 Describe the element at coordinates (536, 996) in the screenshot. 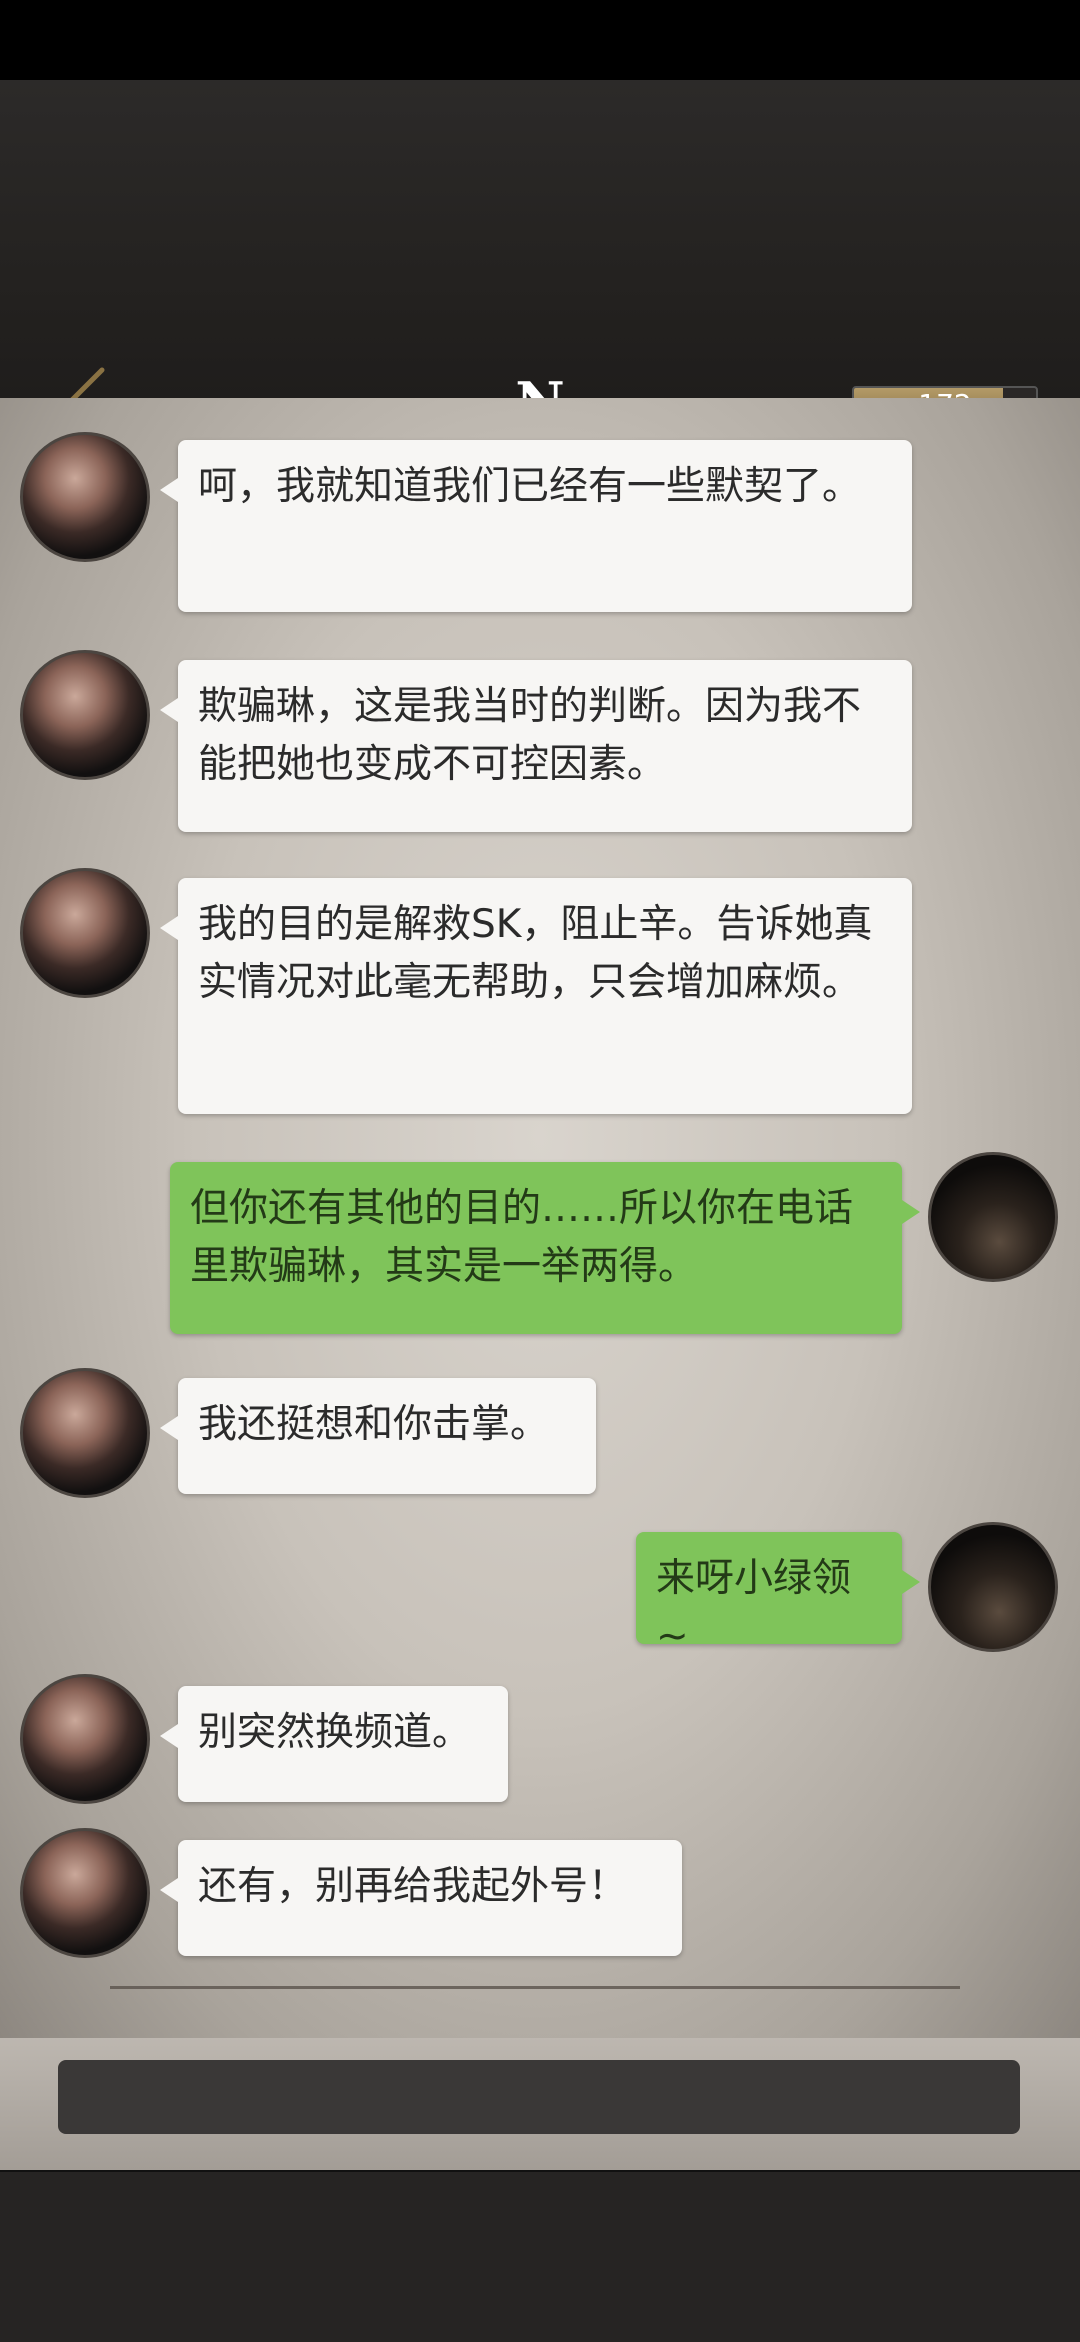

I see `incoming-message: 我的目的是解救SK，阻止辛。告诉她真实情况对此毫无帮助，只会增加麻烦。` at that location.